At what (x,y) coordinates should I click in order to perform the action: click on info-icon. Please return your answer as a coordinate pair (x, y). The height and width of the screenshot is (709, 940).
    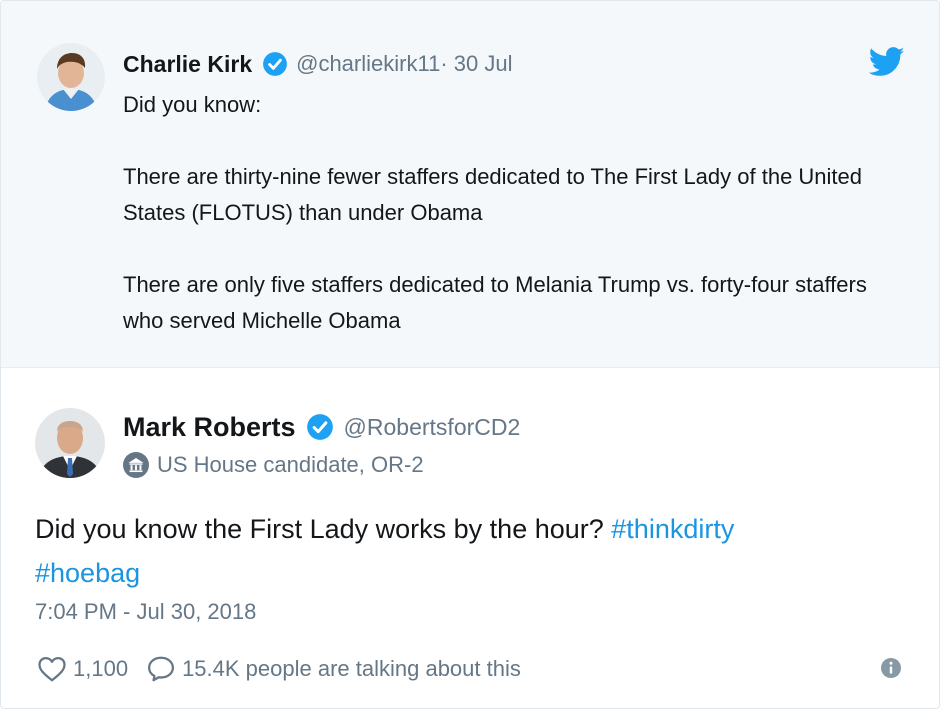
    Looking at the image, I should click on (891, 668).